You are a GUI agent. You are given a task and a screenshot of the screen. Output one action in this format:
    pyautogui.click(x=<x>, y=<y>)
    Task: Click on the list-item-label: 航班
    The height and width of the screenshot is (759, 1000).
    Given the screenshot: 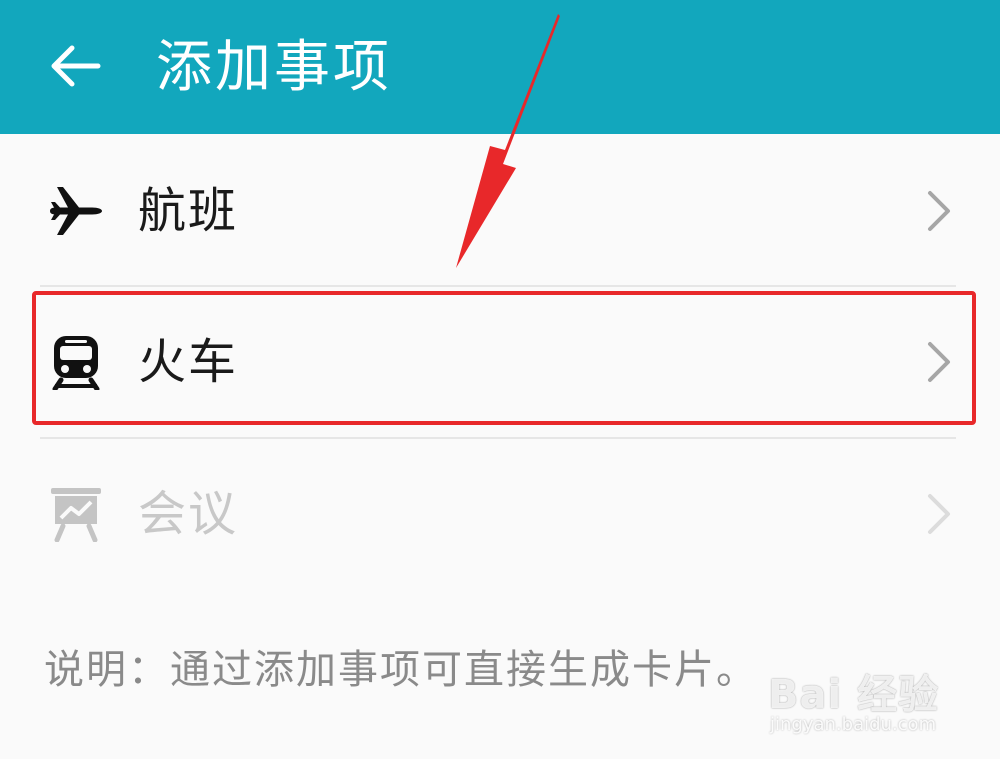 What is the action you would take?
    pyautogui.click(x=188, y=211)
    